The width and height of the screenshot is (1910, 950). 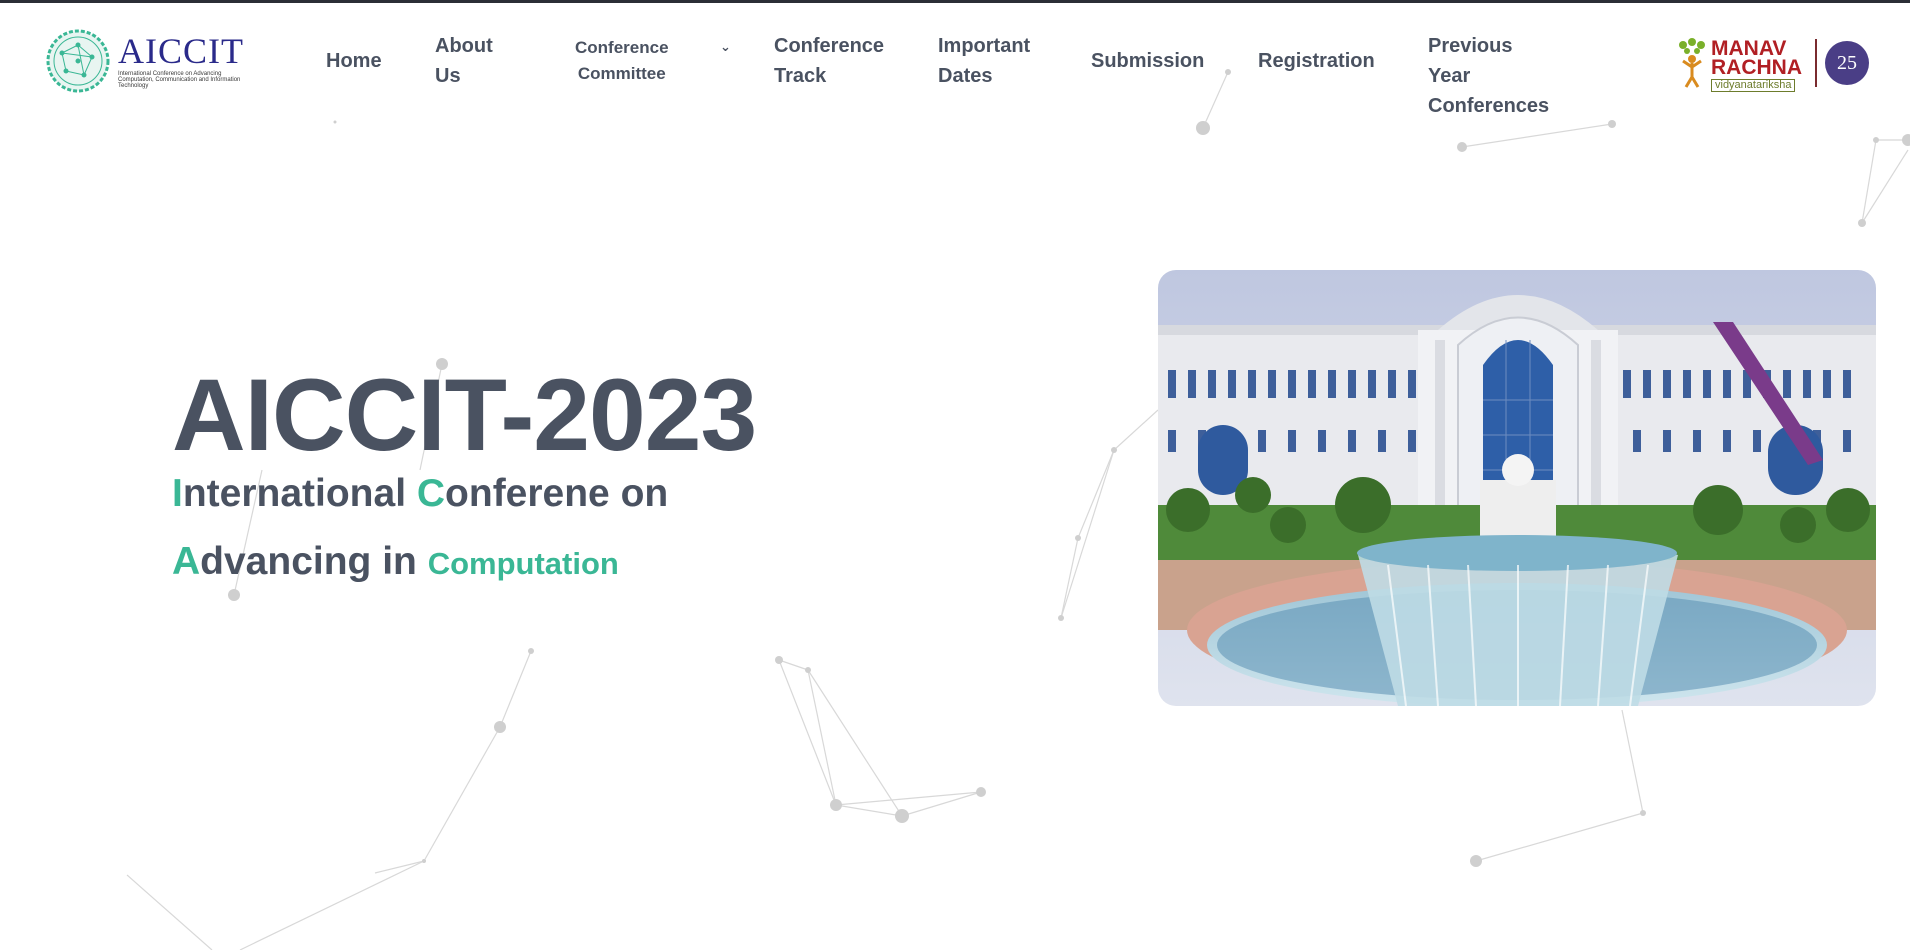 I want to click on hero-subtitle-line1: International Conferene on, so click(x=464, y=494).